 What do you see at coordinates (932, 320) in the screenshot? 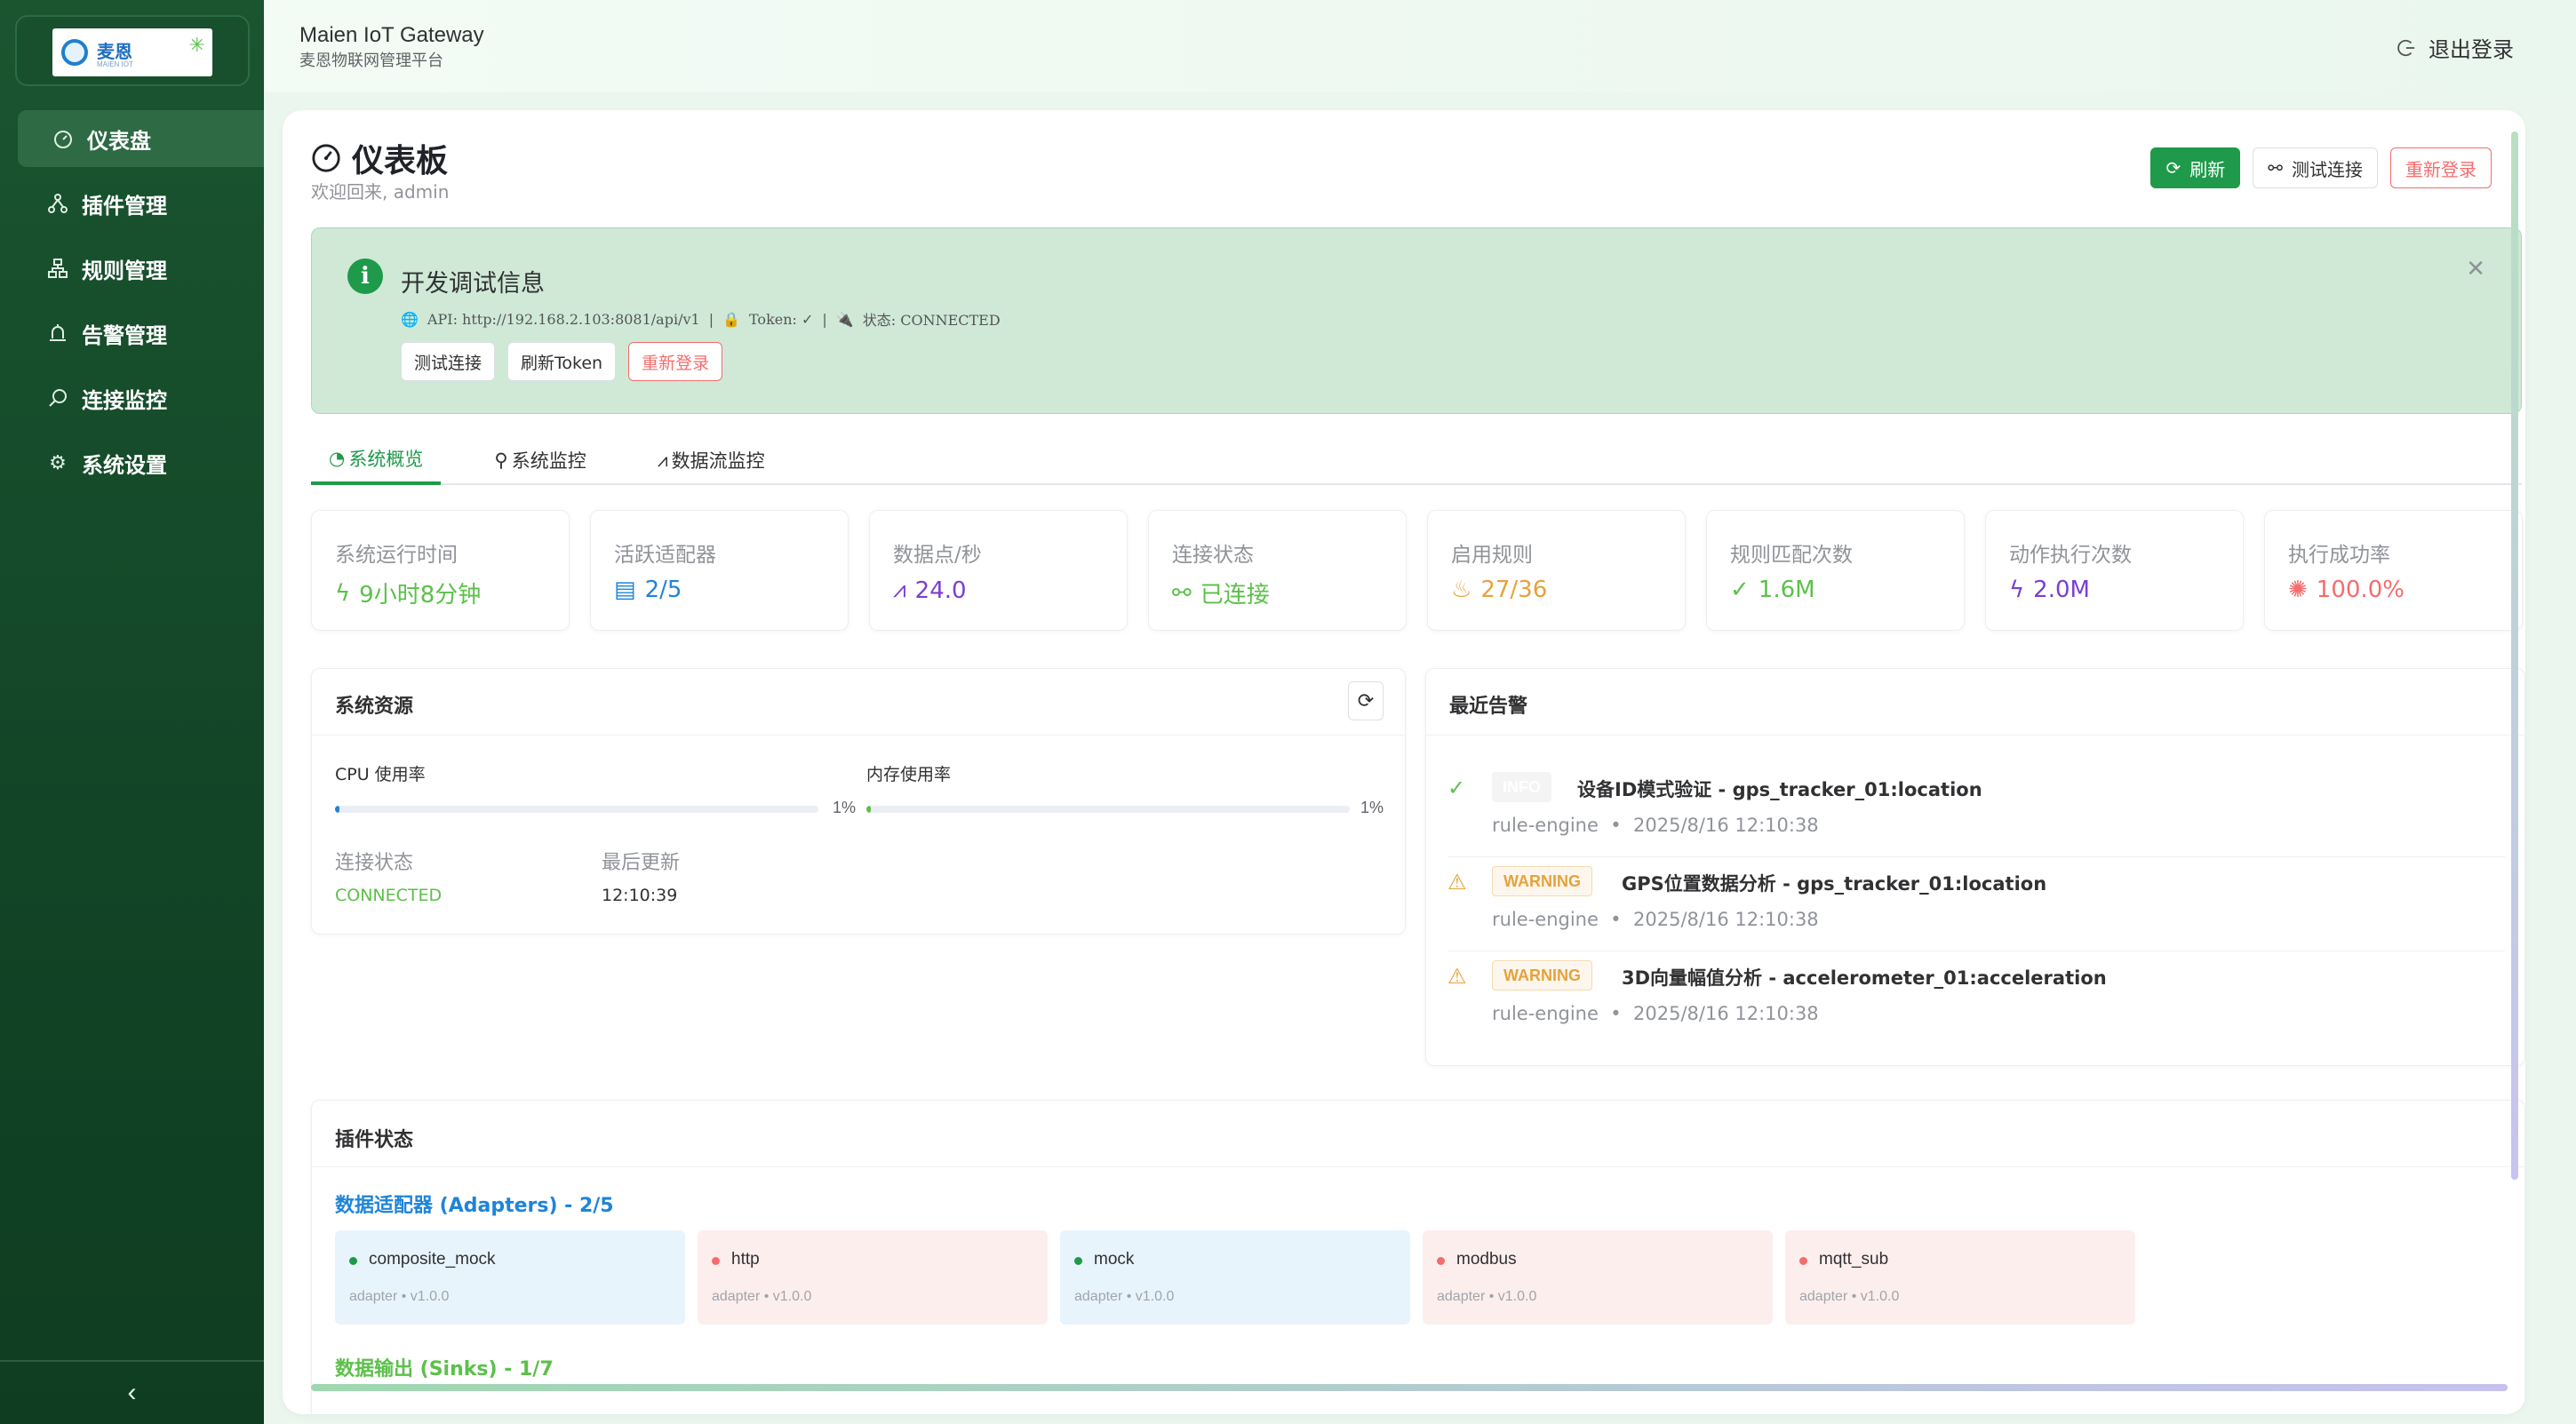
I see `debug-status: 状态: CONNECTED` at bounding box center [932, 320].